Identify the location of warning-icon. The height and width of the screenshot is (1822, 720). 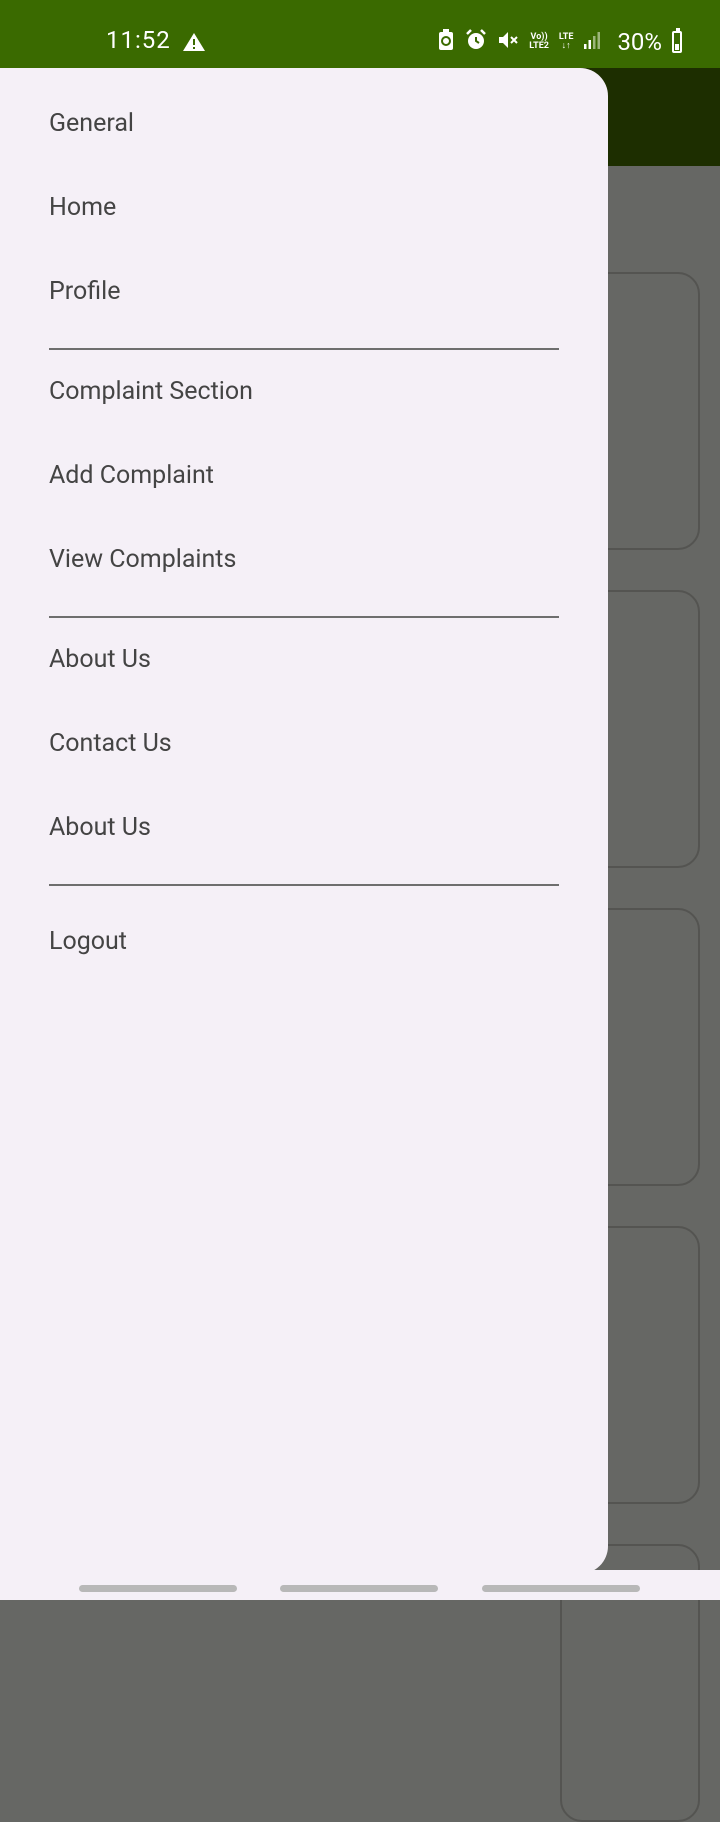
(194, 44).